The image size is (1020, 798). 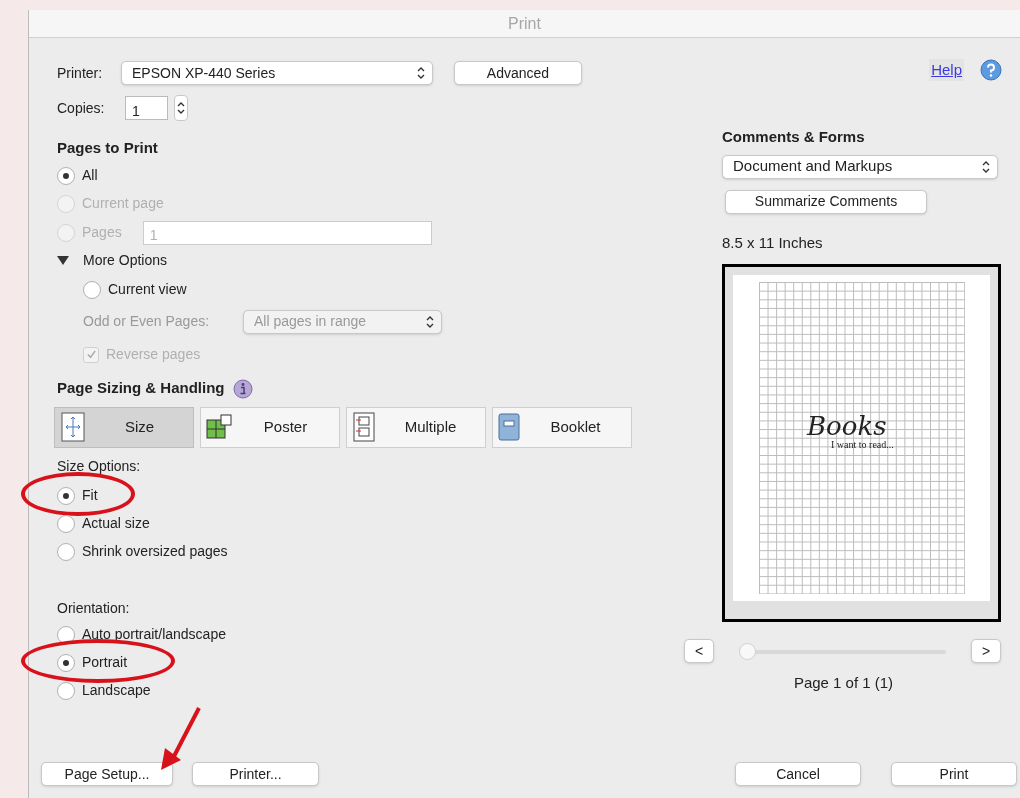 What do you see at coordinates (946, 70) in the screenshot?
I see `help-link: Help` at bounding box center [946, 70].